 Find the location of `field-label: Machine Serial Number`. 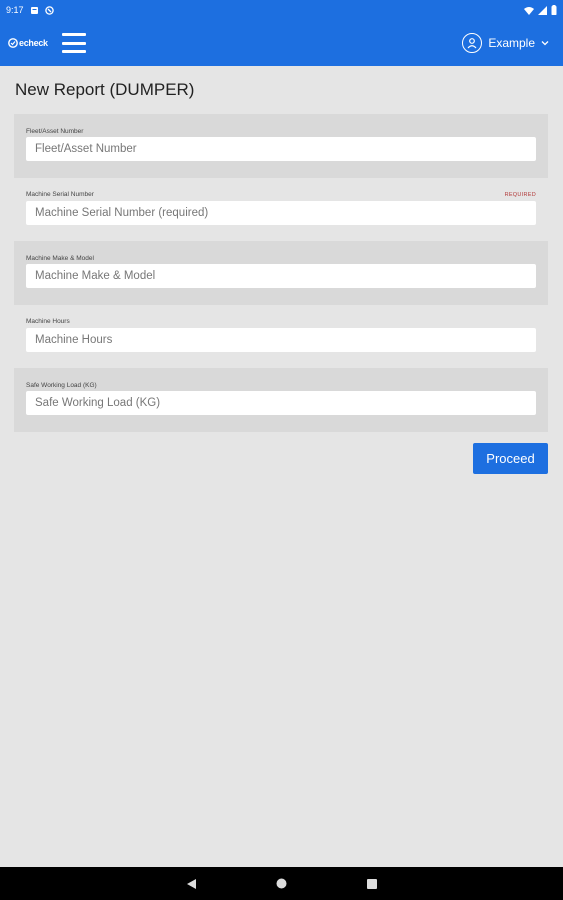

field-label: Machine Serial Number is located at coordinates (60, 195).